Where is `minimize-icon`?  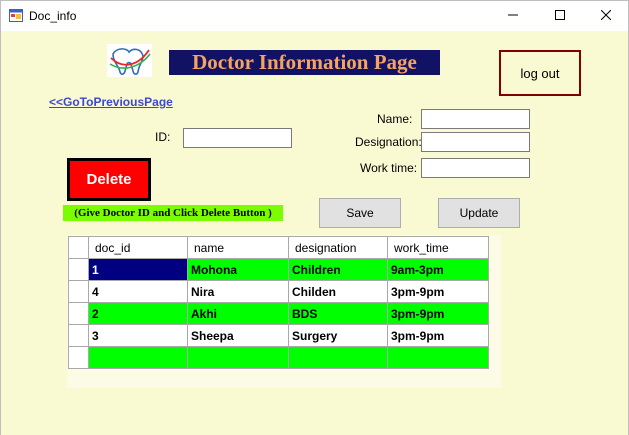
minimize-icon is located at coordinates (513, 16).